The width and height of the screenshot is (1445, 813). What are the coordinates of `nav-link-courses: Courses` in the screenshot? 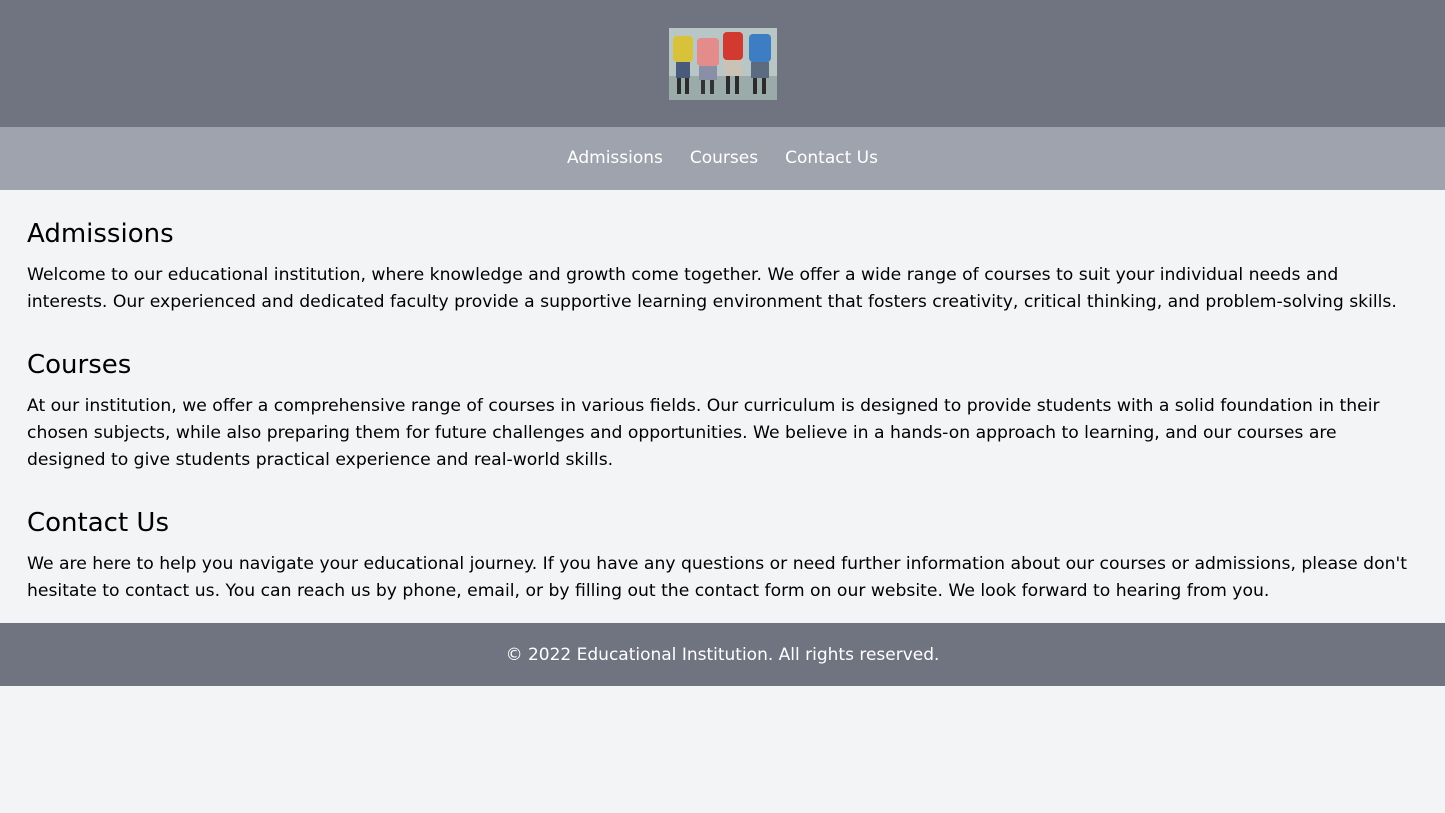 It's located at (724, 158).